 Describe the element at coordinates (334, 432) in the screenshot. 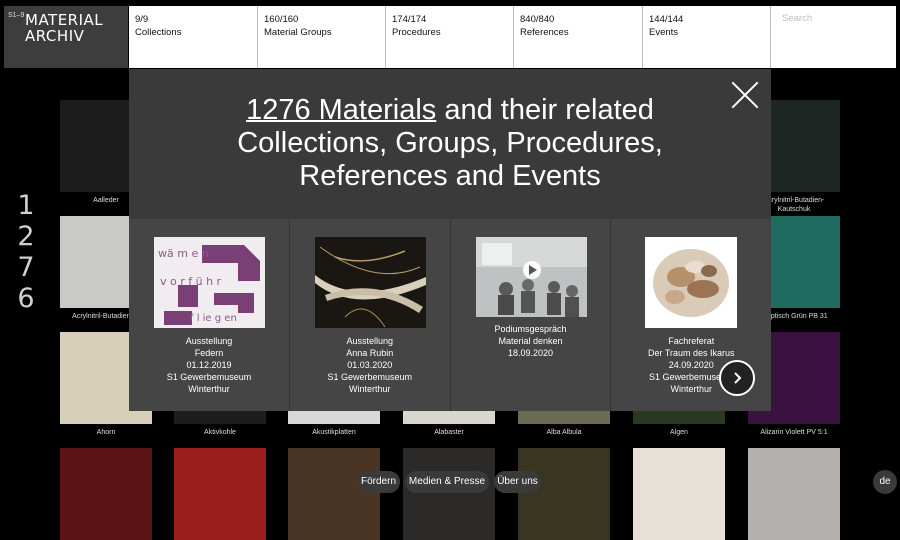

I see `material-label: Akustikplatten` at that location.